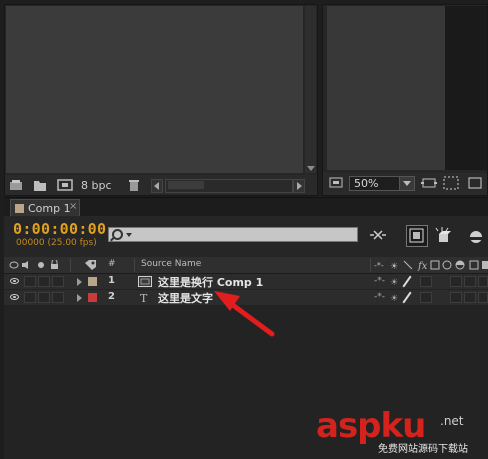  I want to click on title-safe-grid-icon, so click(451, 183).